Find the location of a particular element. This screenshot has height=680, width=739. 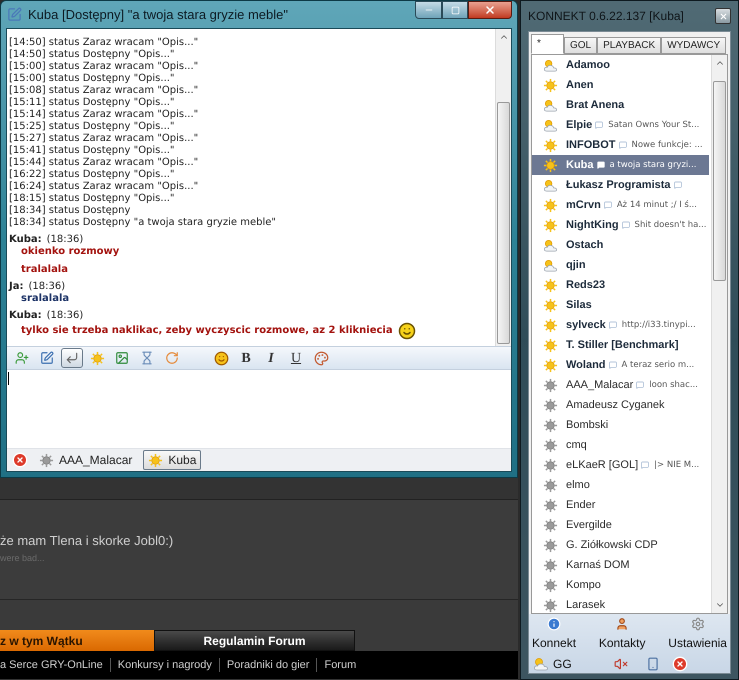

status-log-line: [18:15] status Dostępny "Opis..." is located at coordinates (92, 199).